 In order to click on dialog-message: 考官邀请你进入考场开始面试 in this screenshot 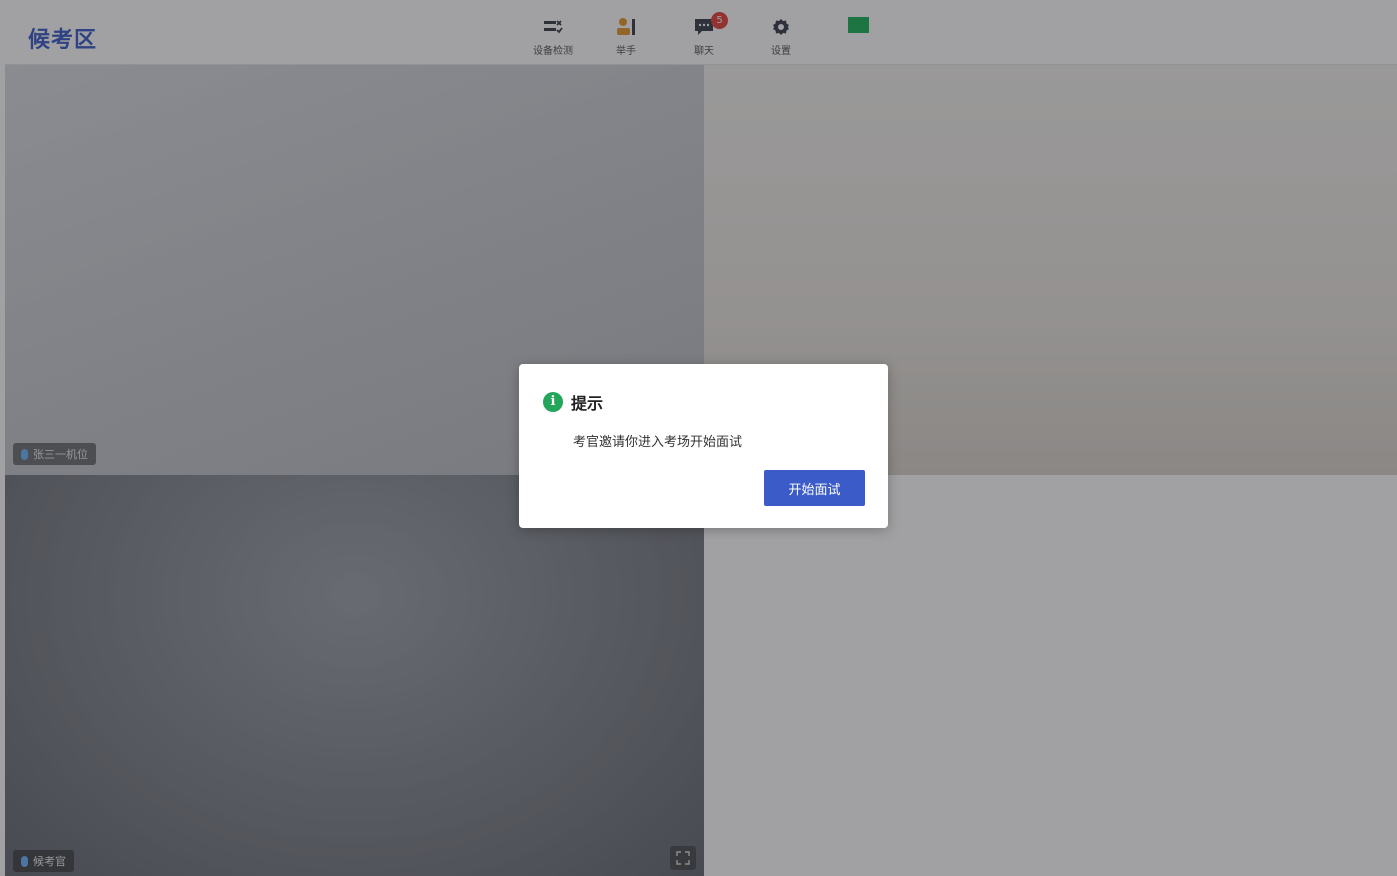, I will do `click(658, 442)`.